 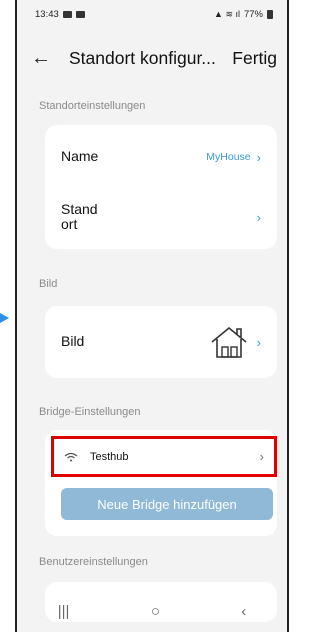 I want to click on mail-icon, so click(x=80, y=14).